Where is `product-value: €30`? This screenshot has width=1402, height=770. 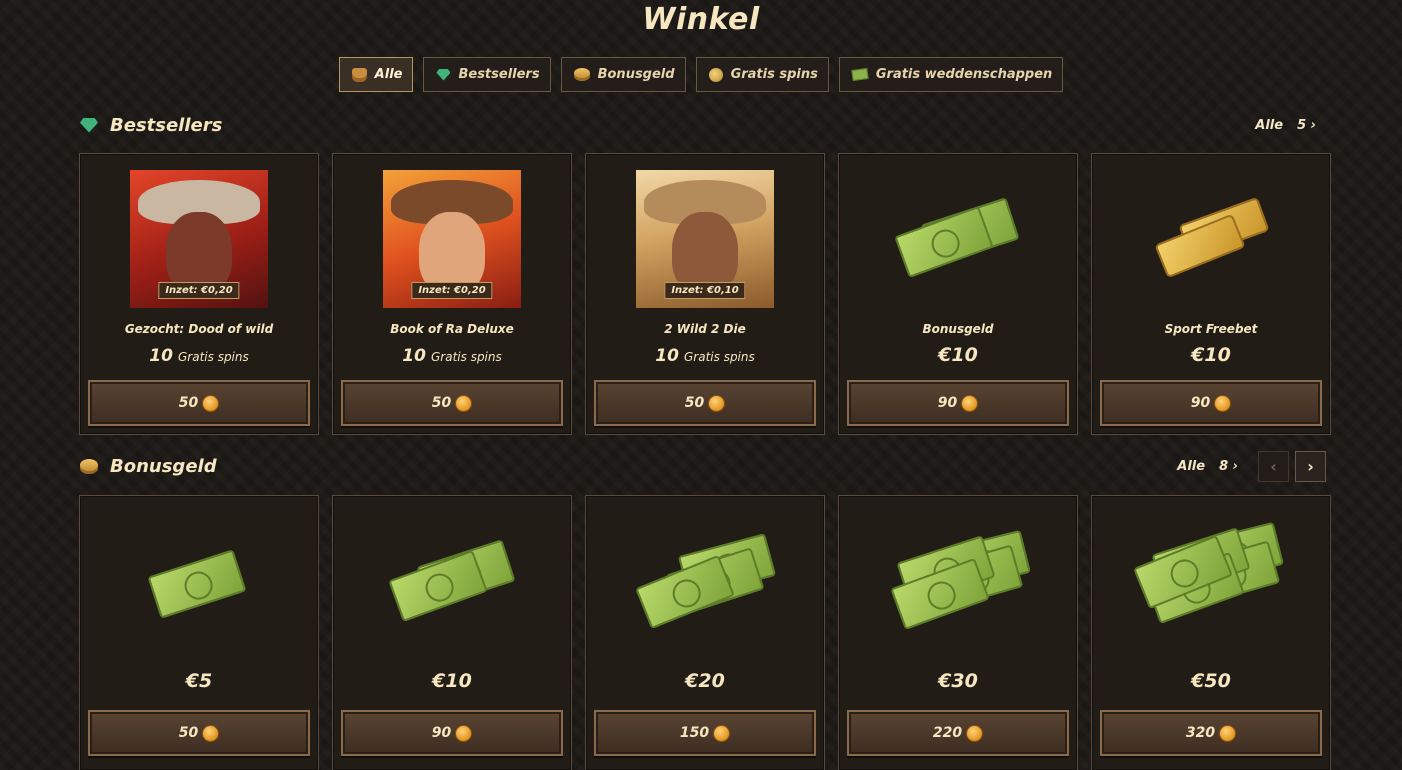
product-value: €30 is located at coordinates (958, 681).